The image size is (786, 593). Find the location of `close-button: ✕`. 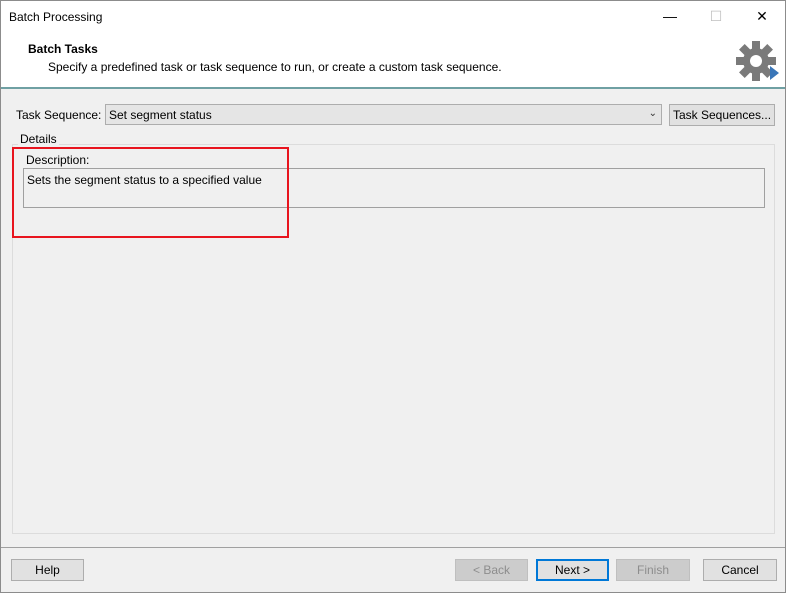

close-button: ✕ is located at coordinates (762, 16).